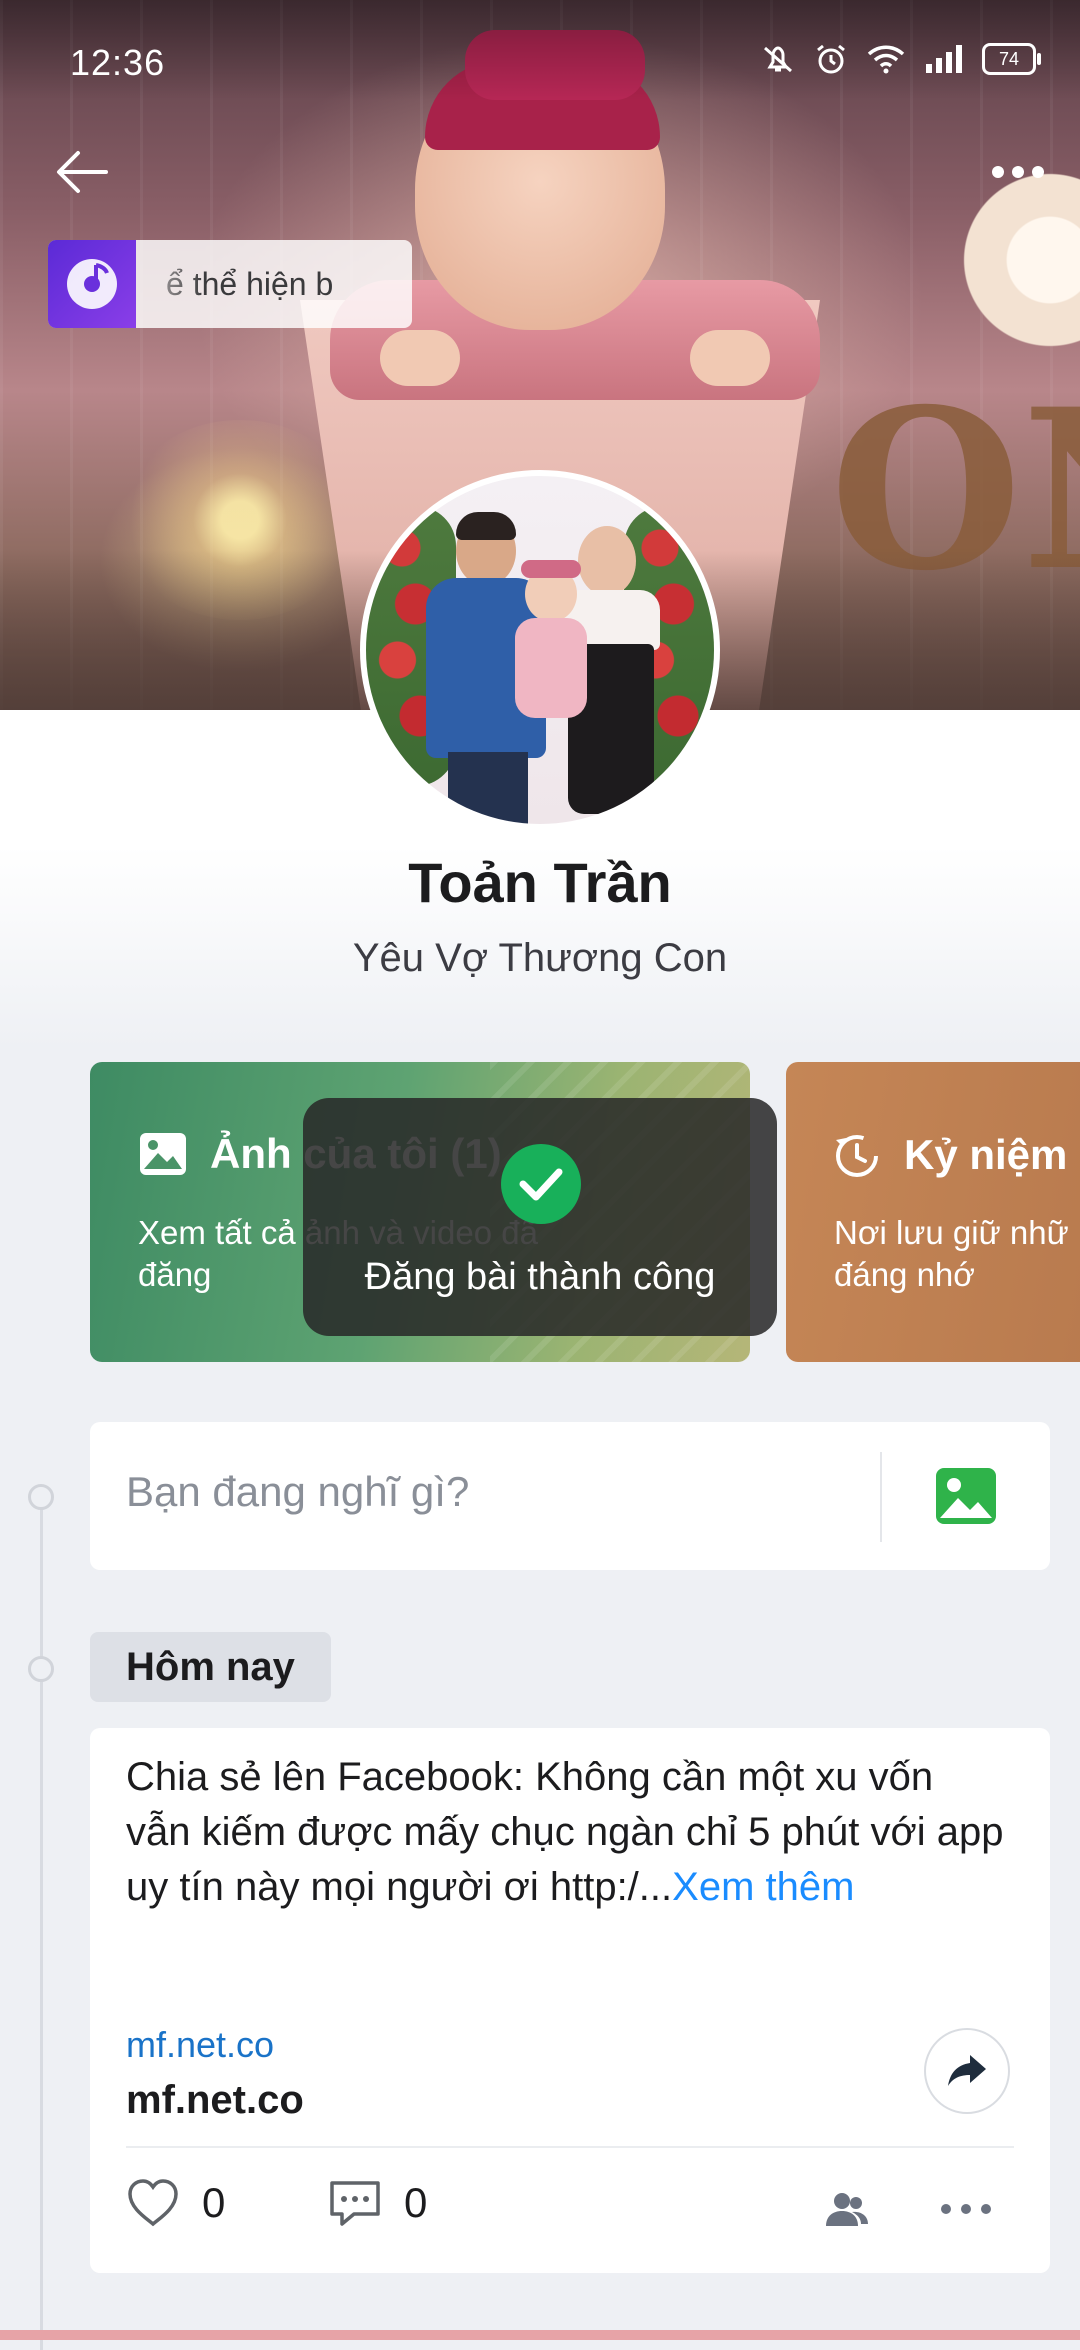 This screenshot has height=2350, width=1080. Describe the element at coordinates (904, 1274) in the screenshot. I see `memories-description-line: đáng nhớ` at that location.